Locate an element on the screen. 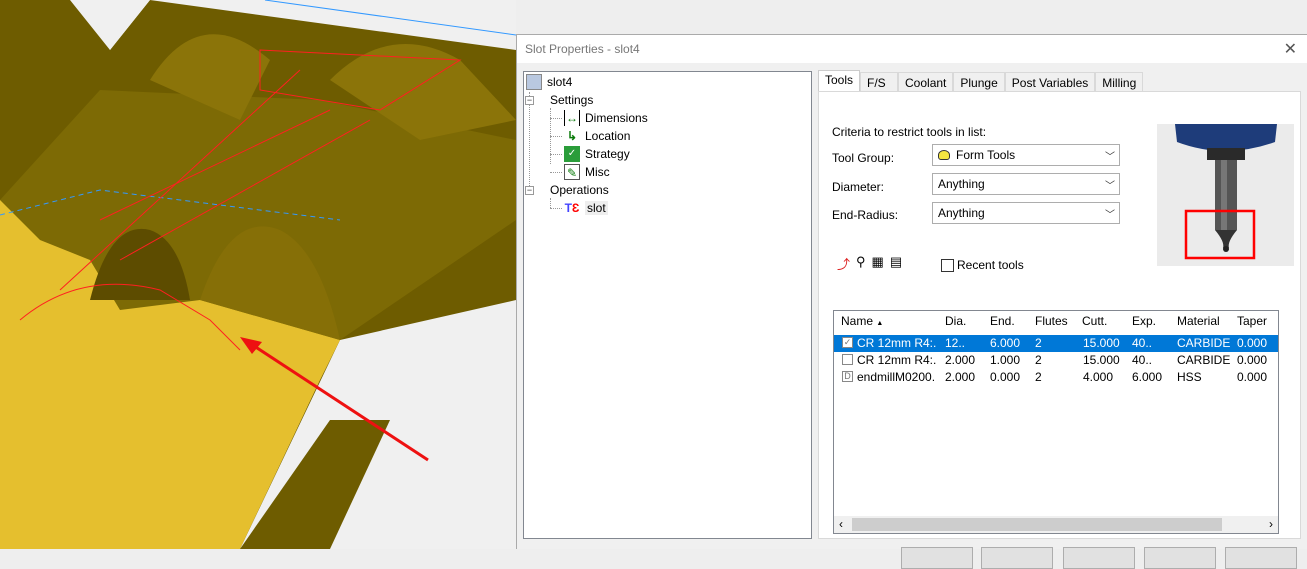 The height and width of the screenshot is (569, 1307). tab-coolant: Coolant is located at coordinates (926, 82).